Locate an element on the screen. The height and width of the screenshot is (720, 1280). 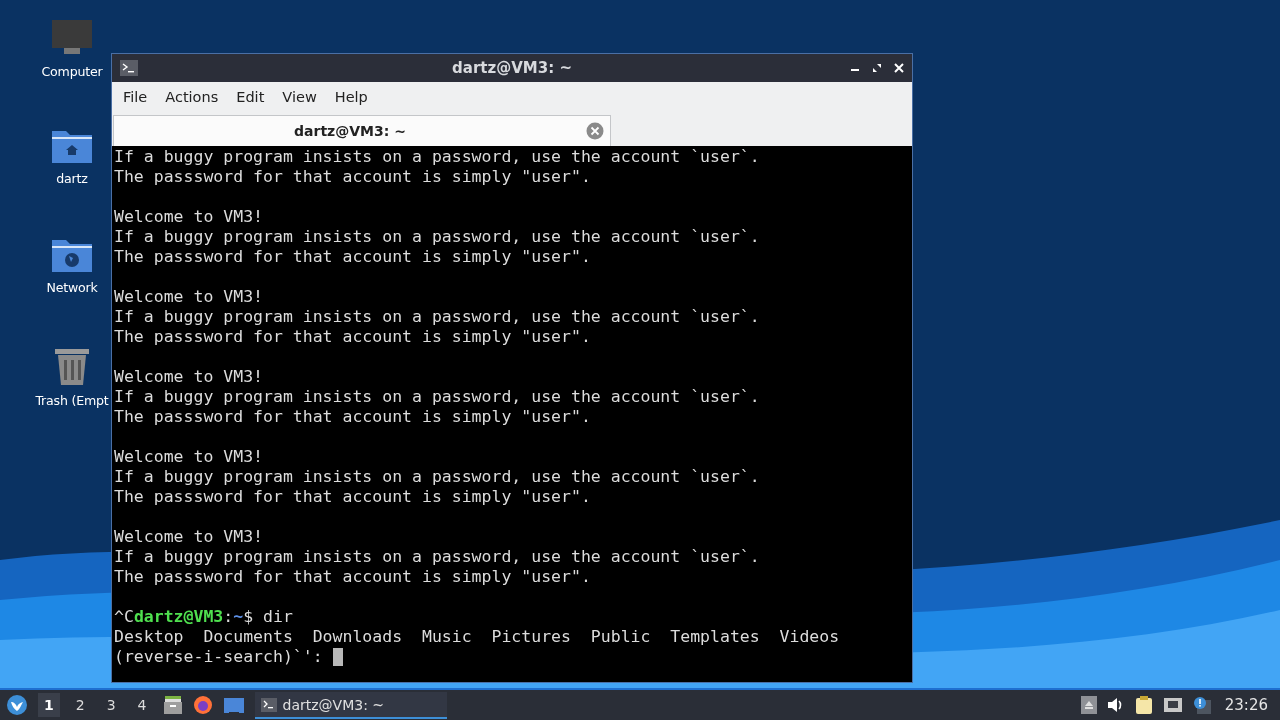
window-title: dartz@VM3: ~ is located at coordinates (512, 68).